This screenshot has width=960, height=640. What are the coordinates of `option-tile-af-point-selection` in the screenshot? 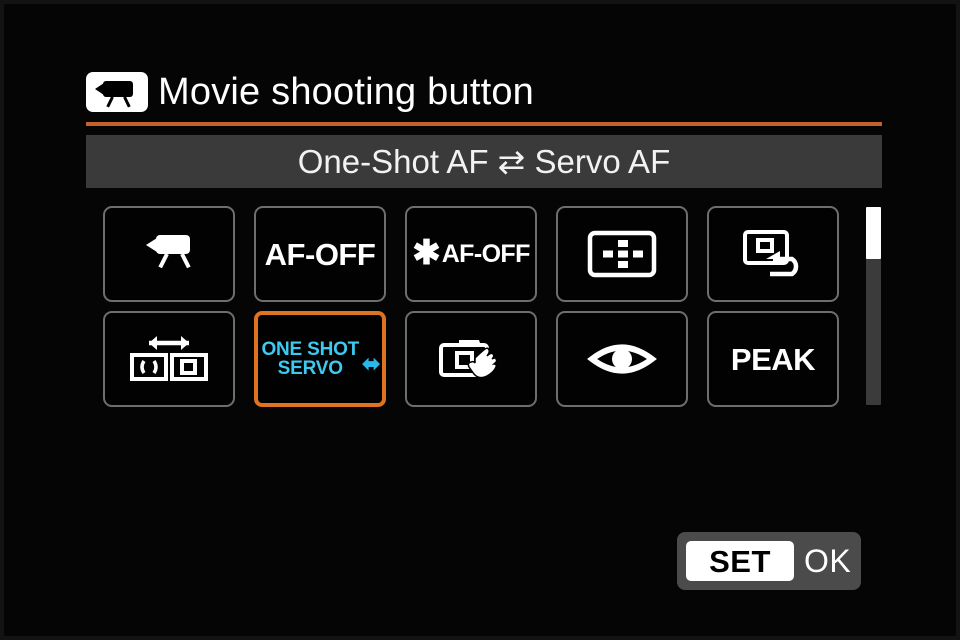 It's located at (622, 254).